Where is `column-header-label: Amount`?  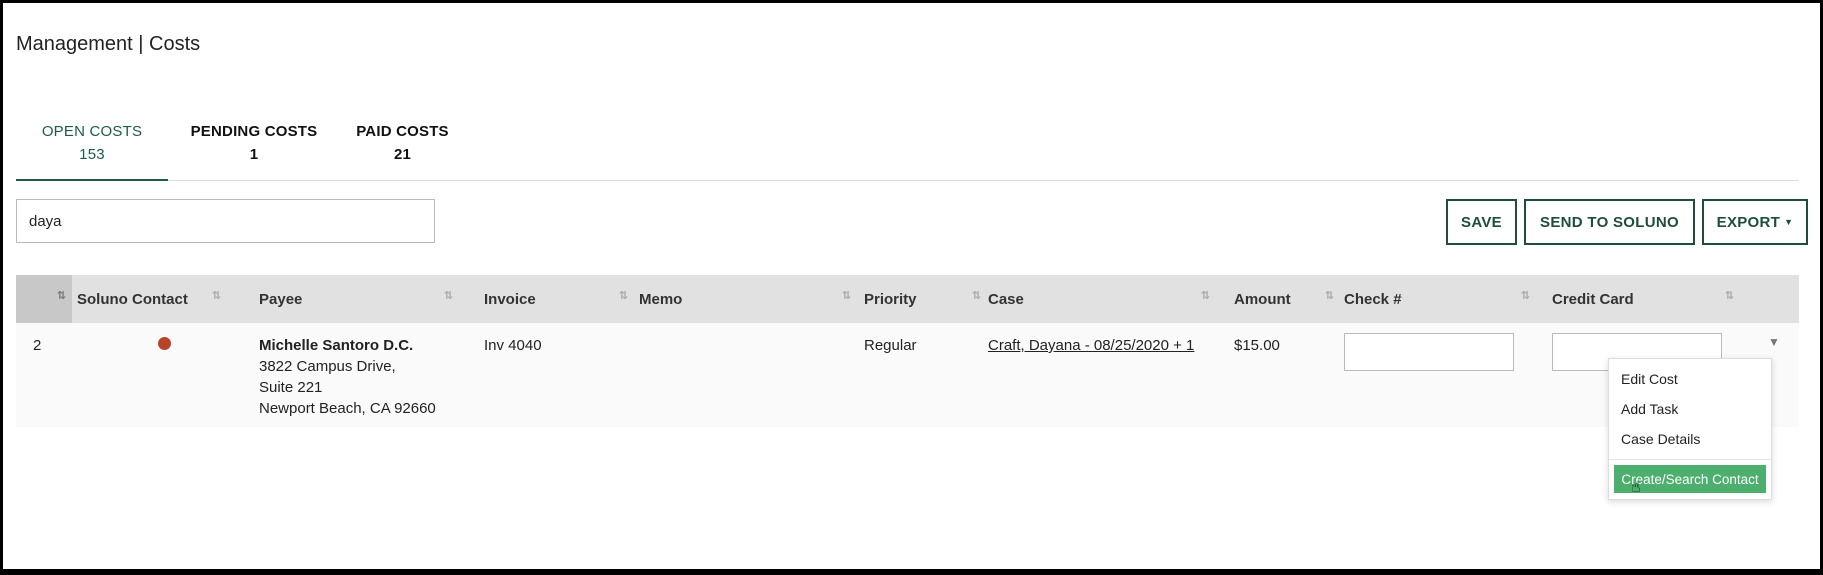 column-header-label: Amount is located at coordinates (1262, 299).